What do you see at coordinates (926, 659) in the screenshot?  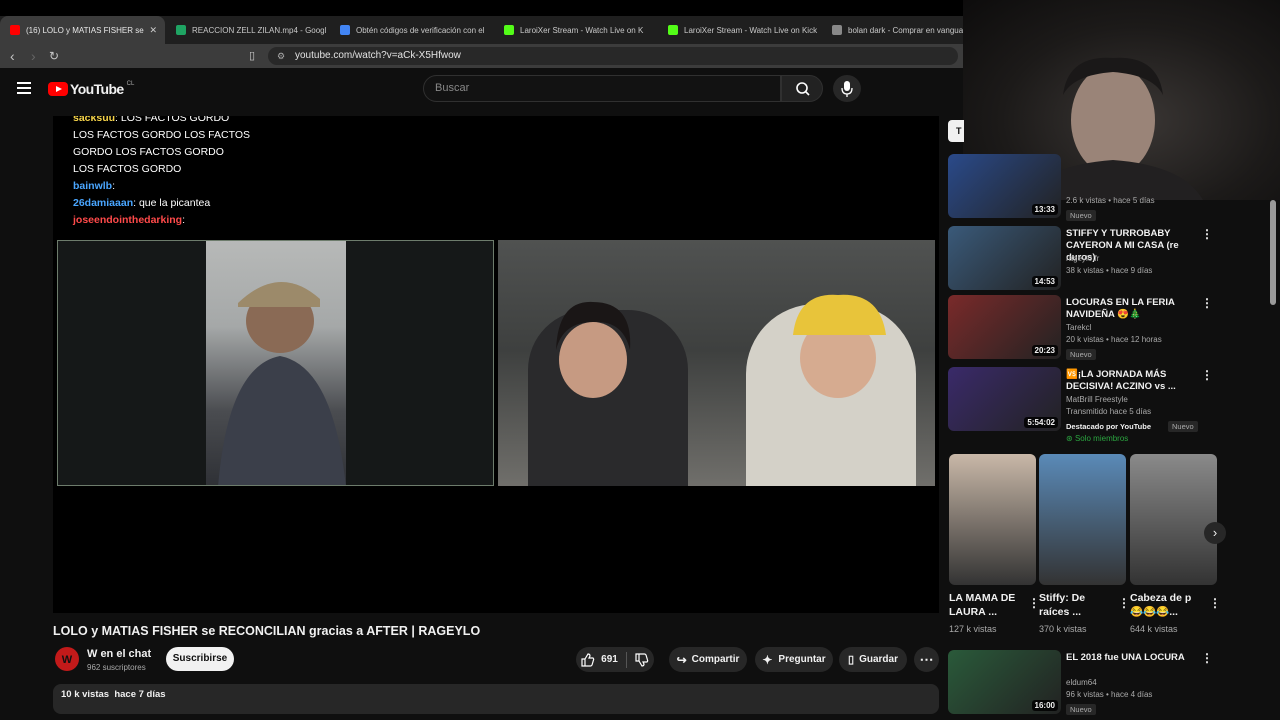 I see `more-actions-button: ⋯` at bounding box center [926, 659].